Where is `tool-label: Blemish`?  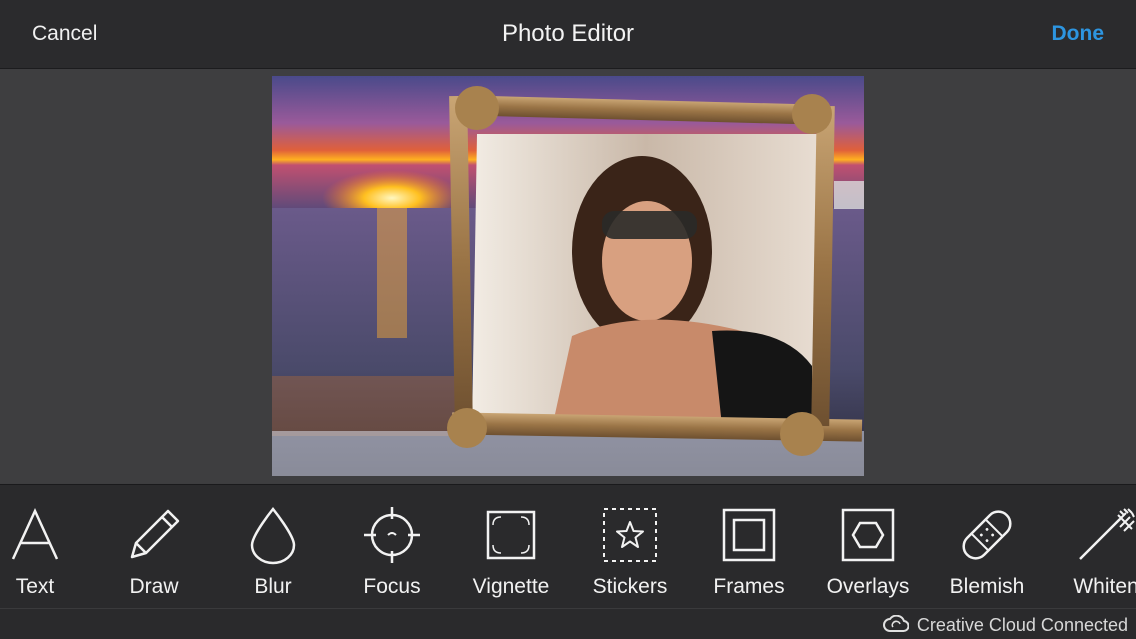
tool-label: Blemish is located at coordinates (987, 586).